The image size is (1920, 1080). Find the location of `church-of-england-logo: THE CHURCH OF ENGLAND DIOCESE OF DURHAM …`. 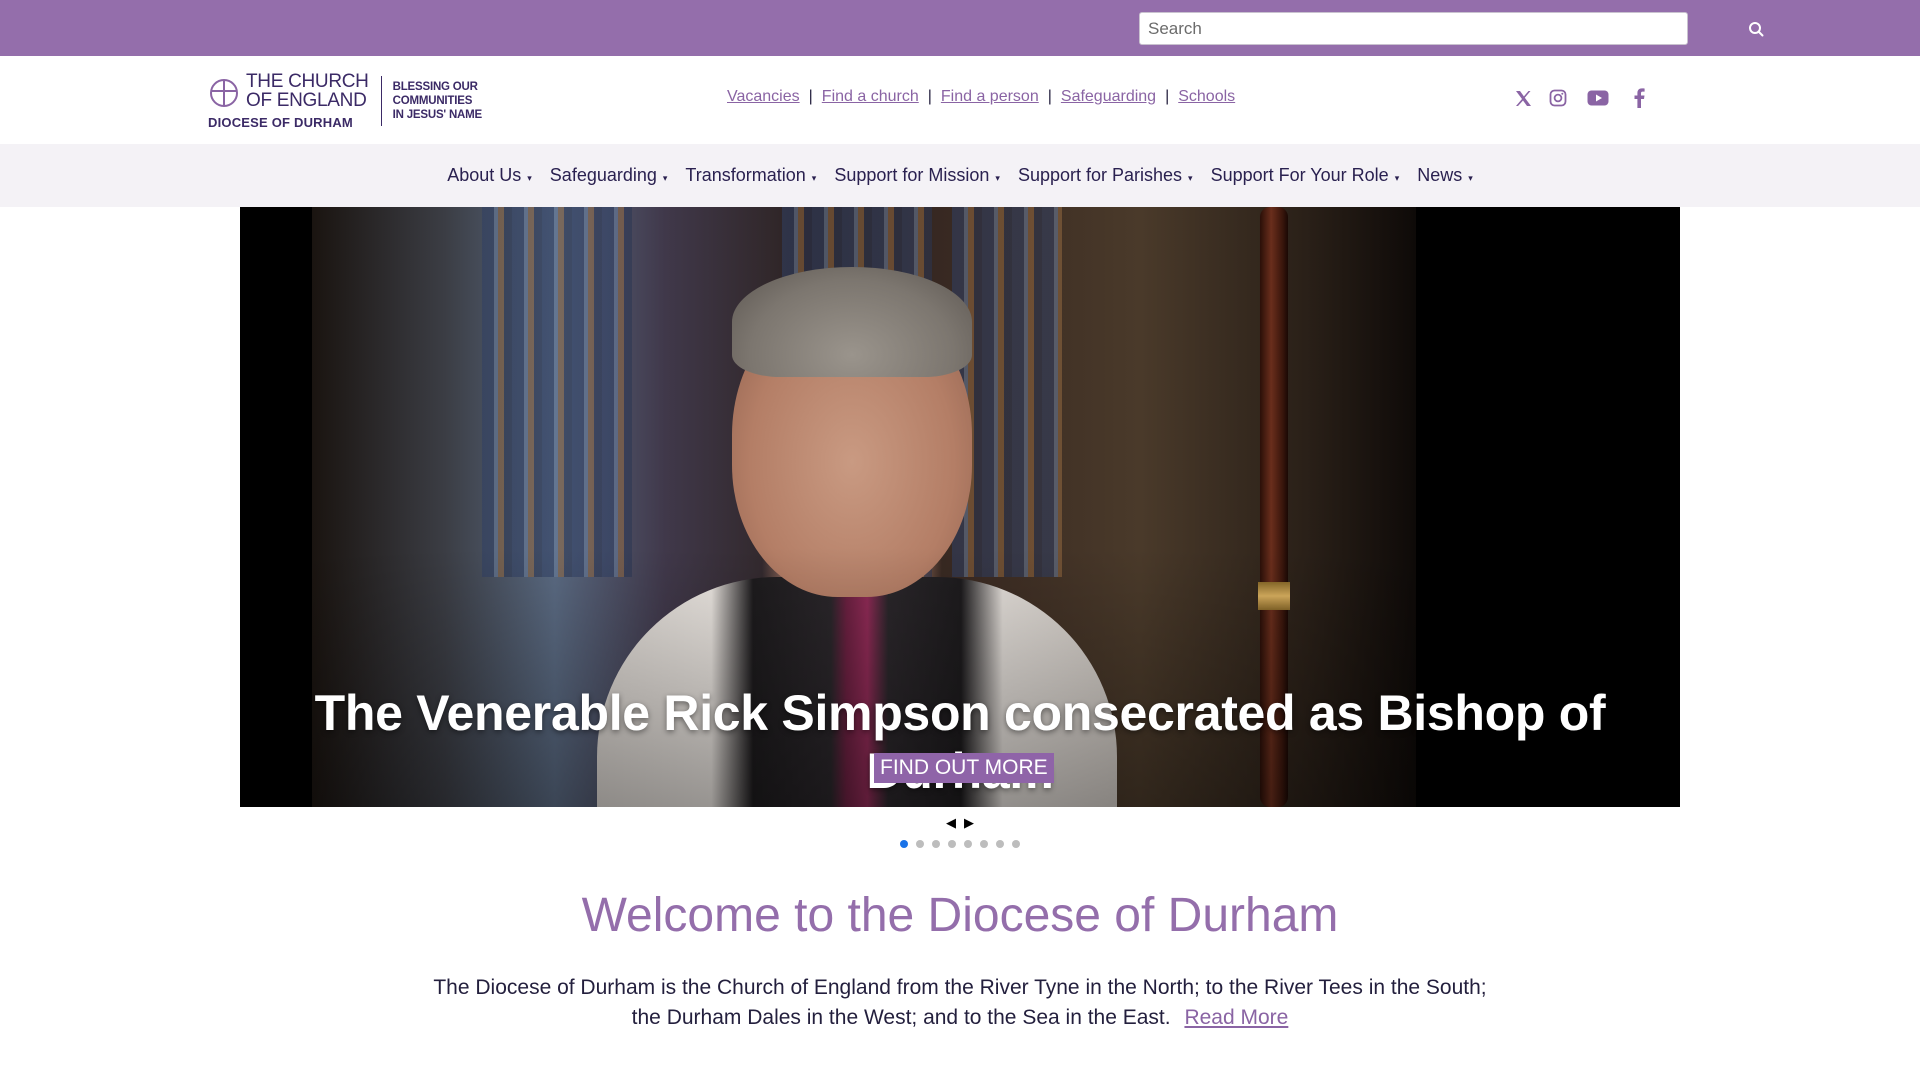

church-of-england-logo: THE CHURCH OF ENGLAND DIOCESE OF DURHAM … is located at coordinates (345, 100).